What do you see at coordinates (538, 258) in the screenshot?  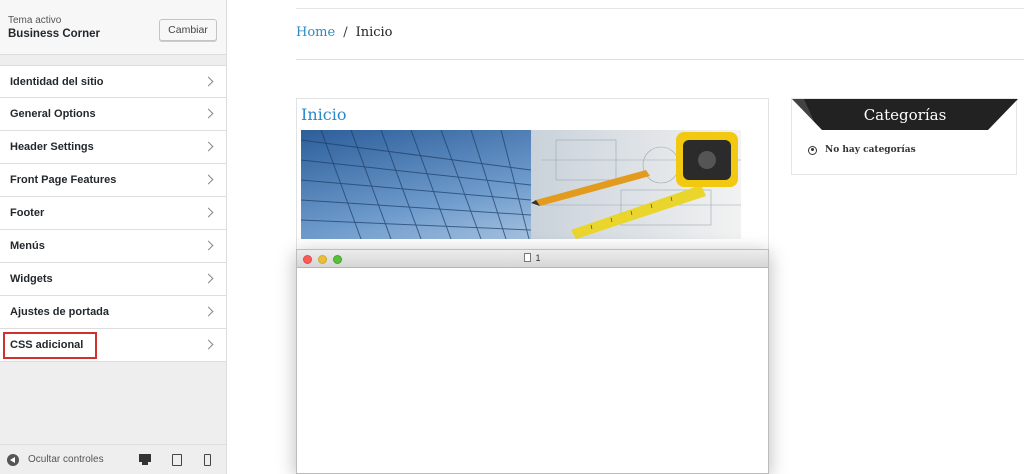 I see `window-title-text: 1` at bounding box center [538, 258].